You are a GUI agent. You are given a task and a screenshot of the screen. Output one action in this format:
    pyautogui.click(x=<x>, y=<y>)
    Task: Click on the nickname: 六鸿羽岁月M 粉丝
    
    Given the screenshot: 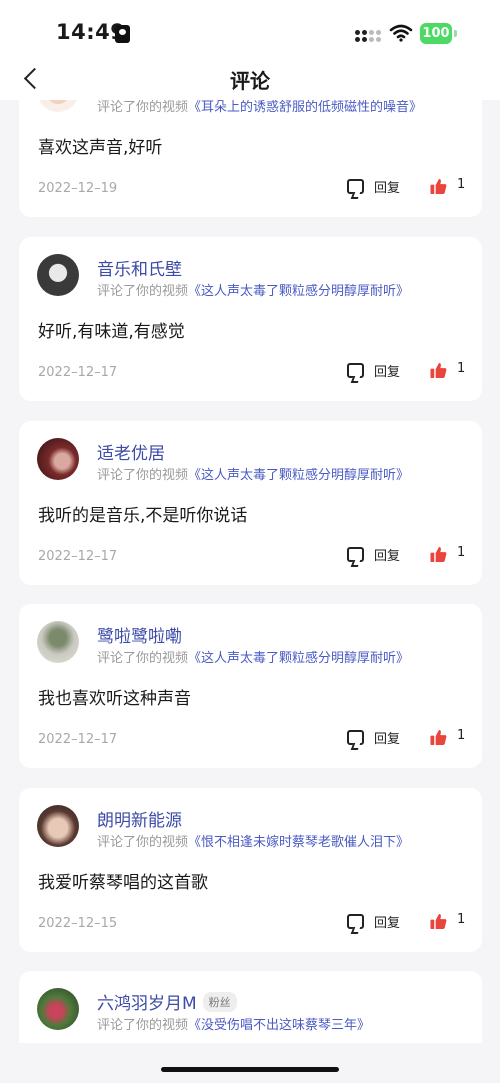 What is the action you would take?
    pyautogui.click(x=167, y=1001)
    